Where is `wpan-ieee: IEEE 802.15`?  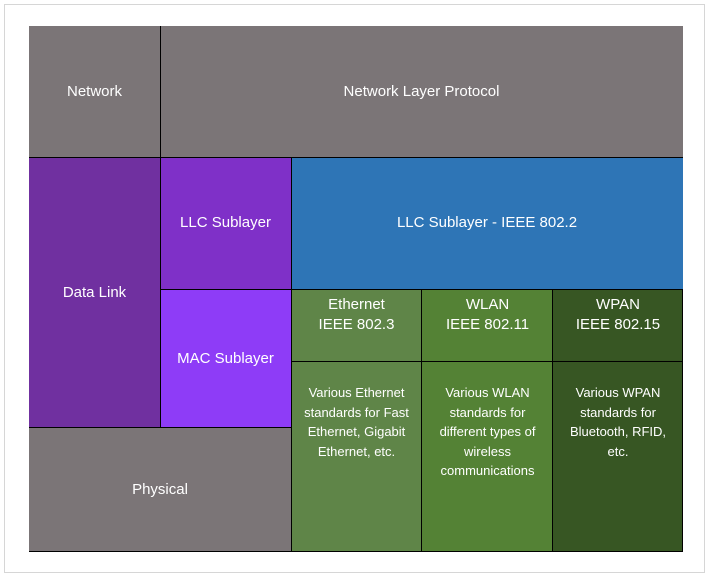
wpan-ieee: IEEE 802.15 is located at coordinates (618, 324).